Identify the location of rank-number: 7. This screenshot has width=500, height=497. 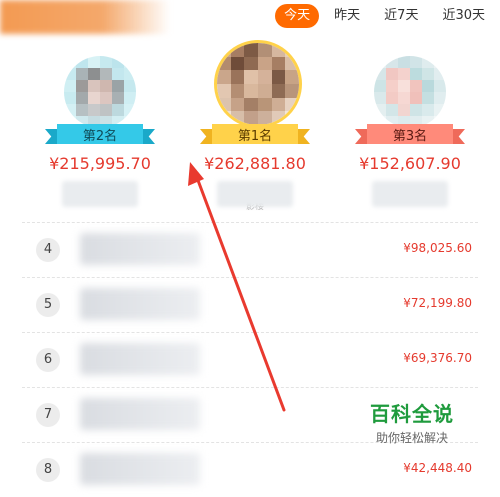
(48, 415).